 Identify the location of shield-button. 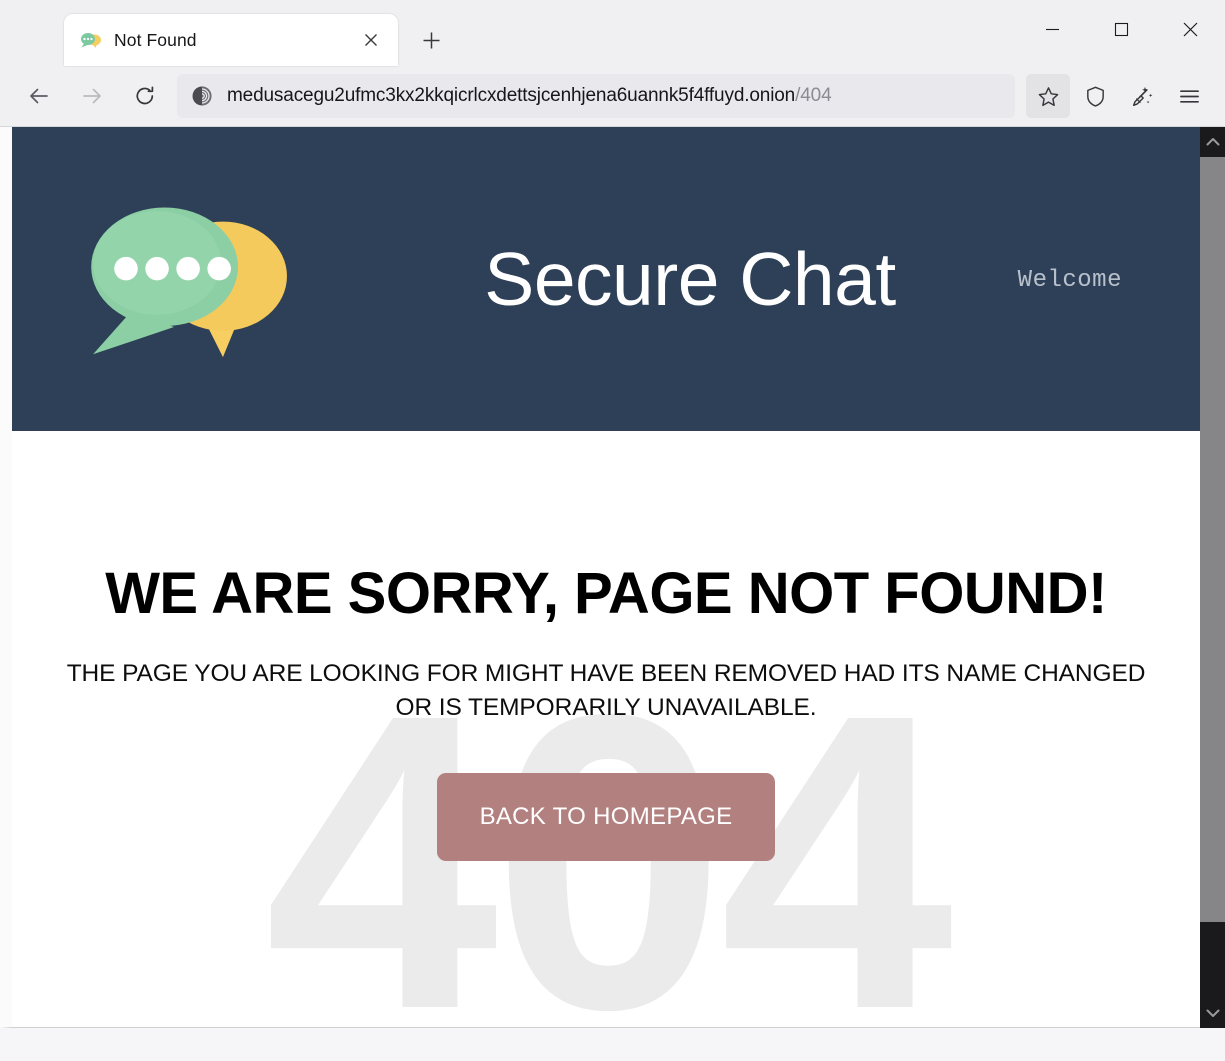
(1095, 96).